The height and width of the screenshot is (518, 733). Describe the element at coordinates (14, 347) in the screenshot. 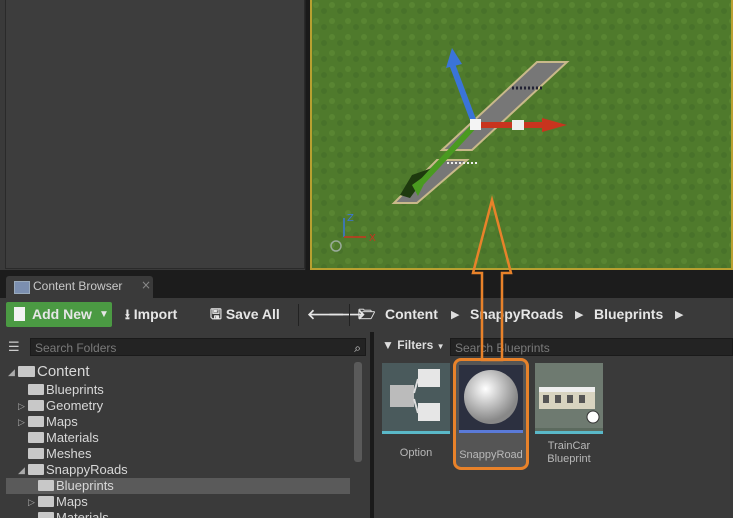

I see `toggle-sources-icon: ☰` at that location.